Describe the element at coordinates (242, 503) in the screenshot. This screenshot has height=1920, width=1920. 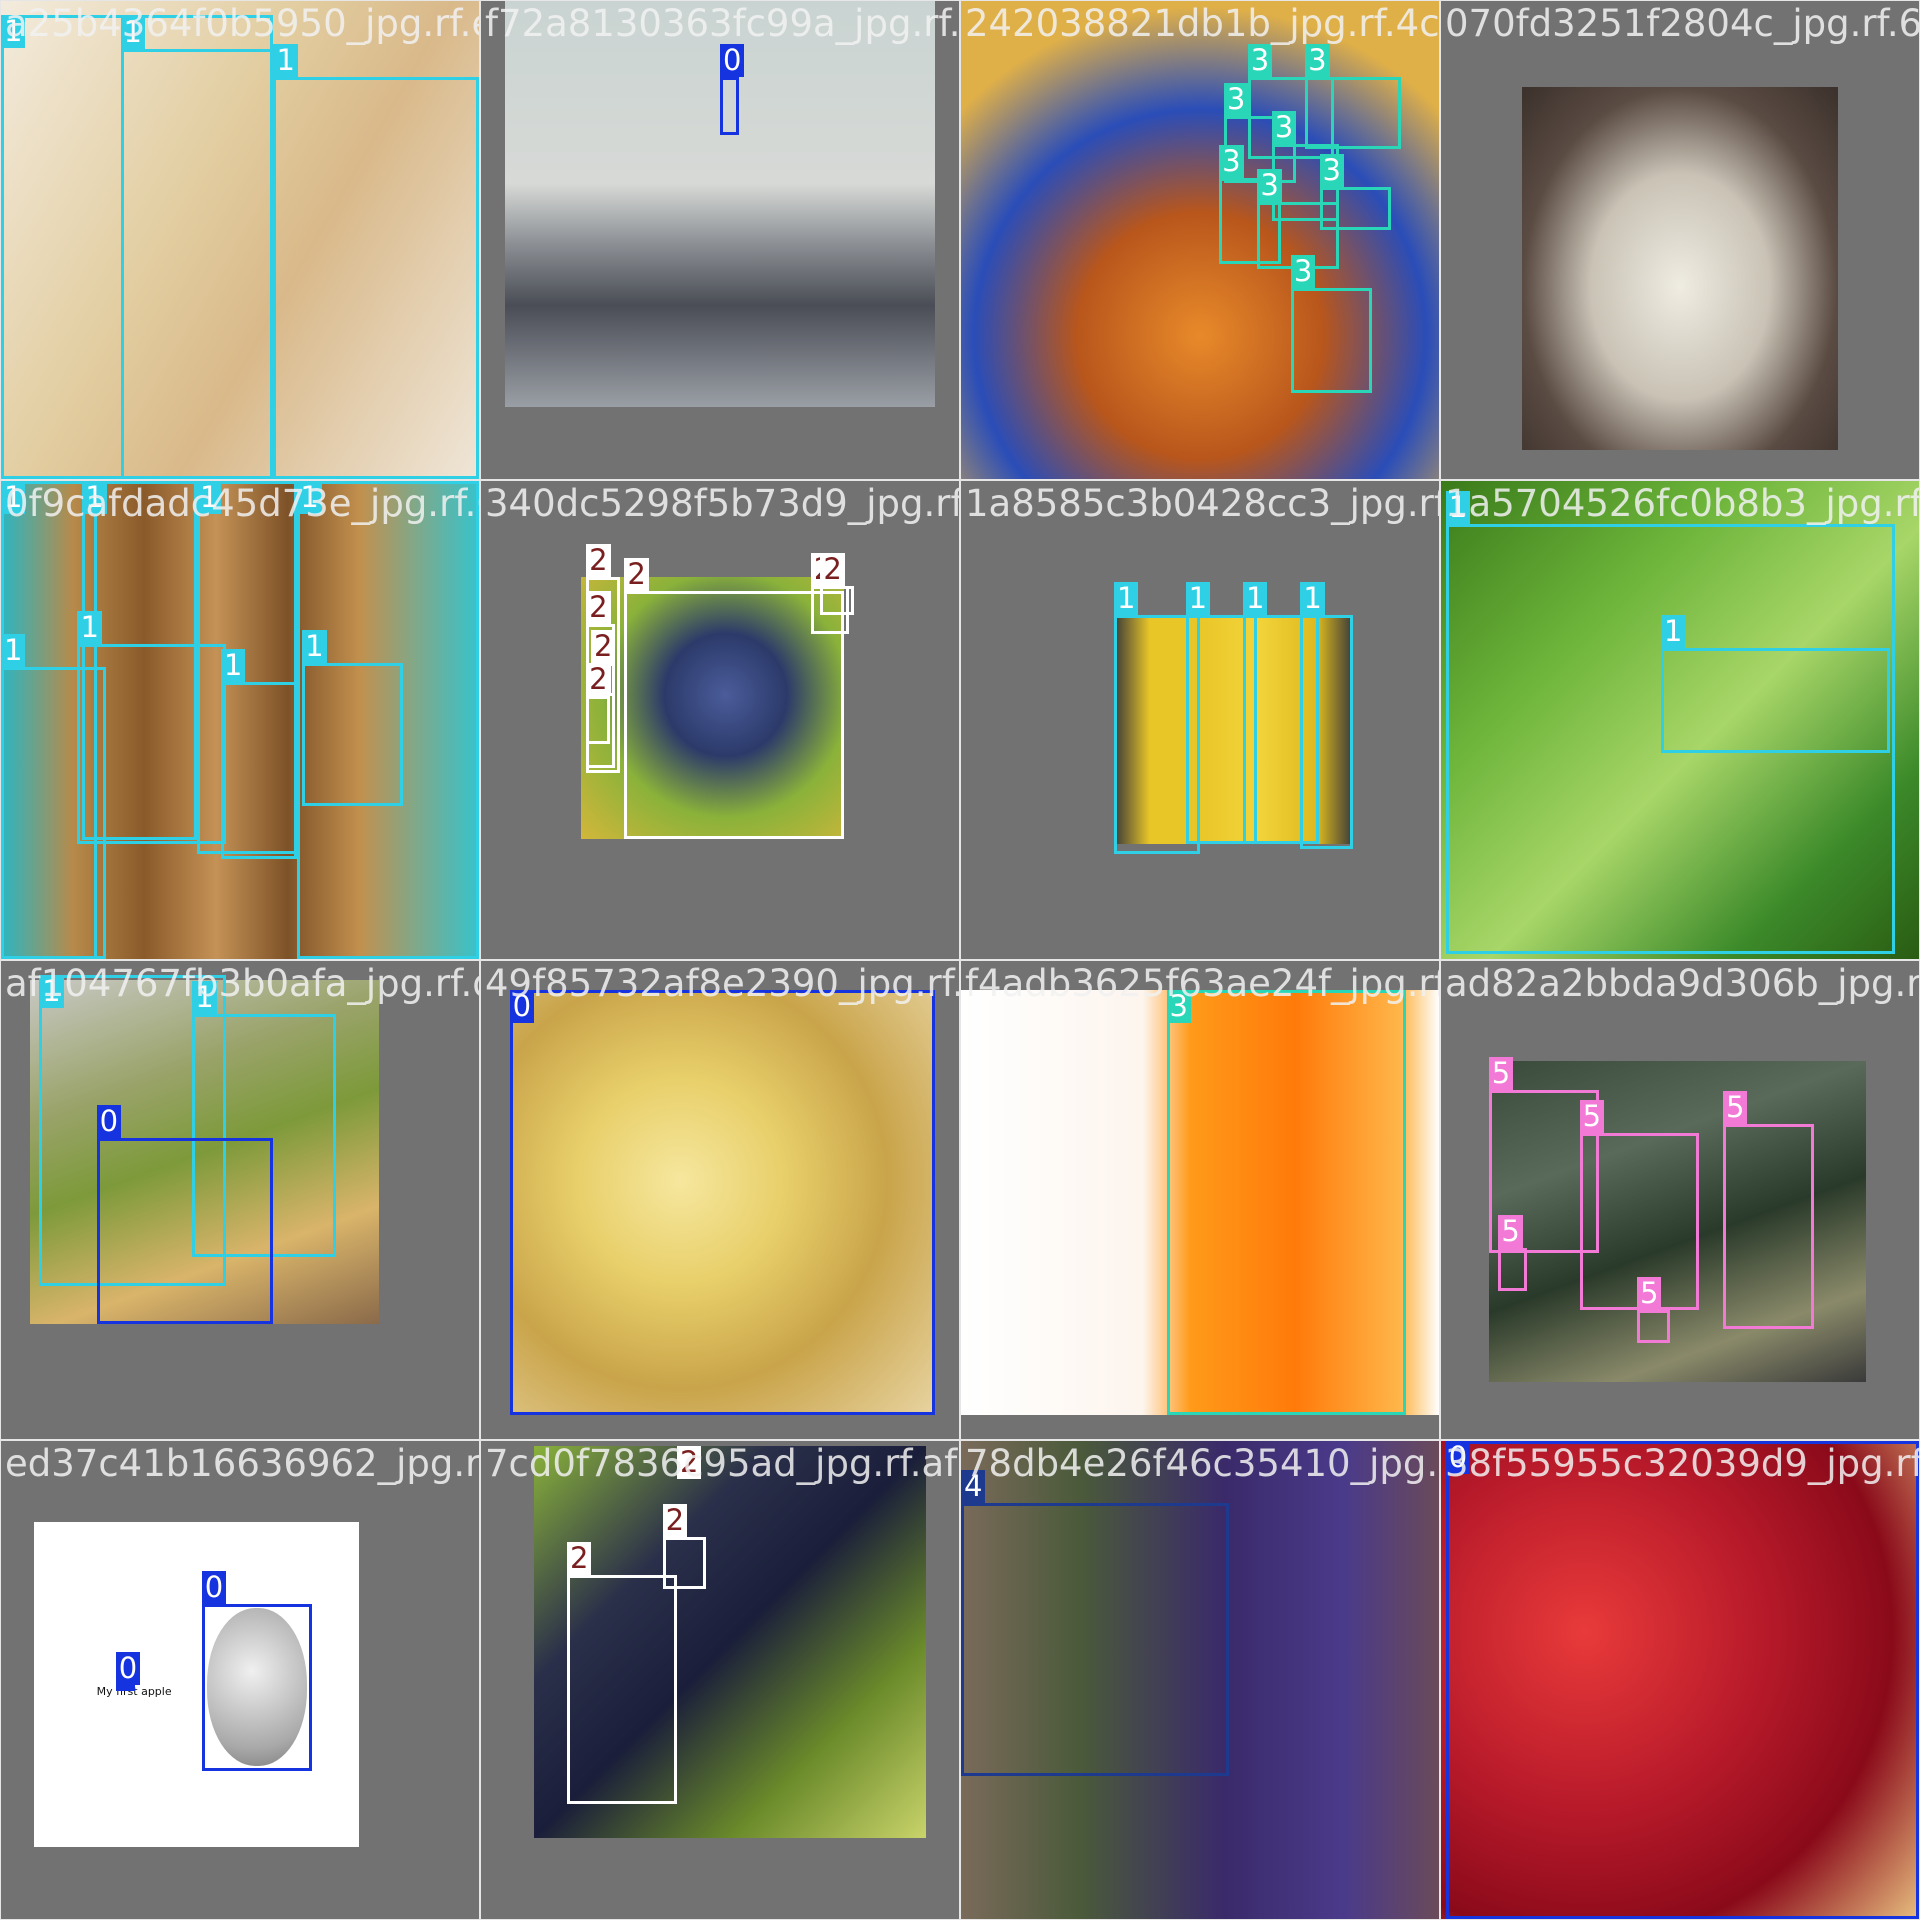
I see `tile-filename: 0f9cafdadc45d73e_jpg.rf.0c34` at that location.